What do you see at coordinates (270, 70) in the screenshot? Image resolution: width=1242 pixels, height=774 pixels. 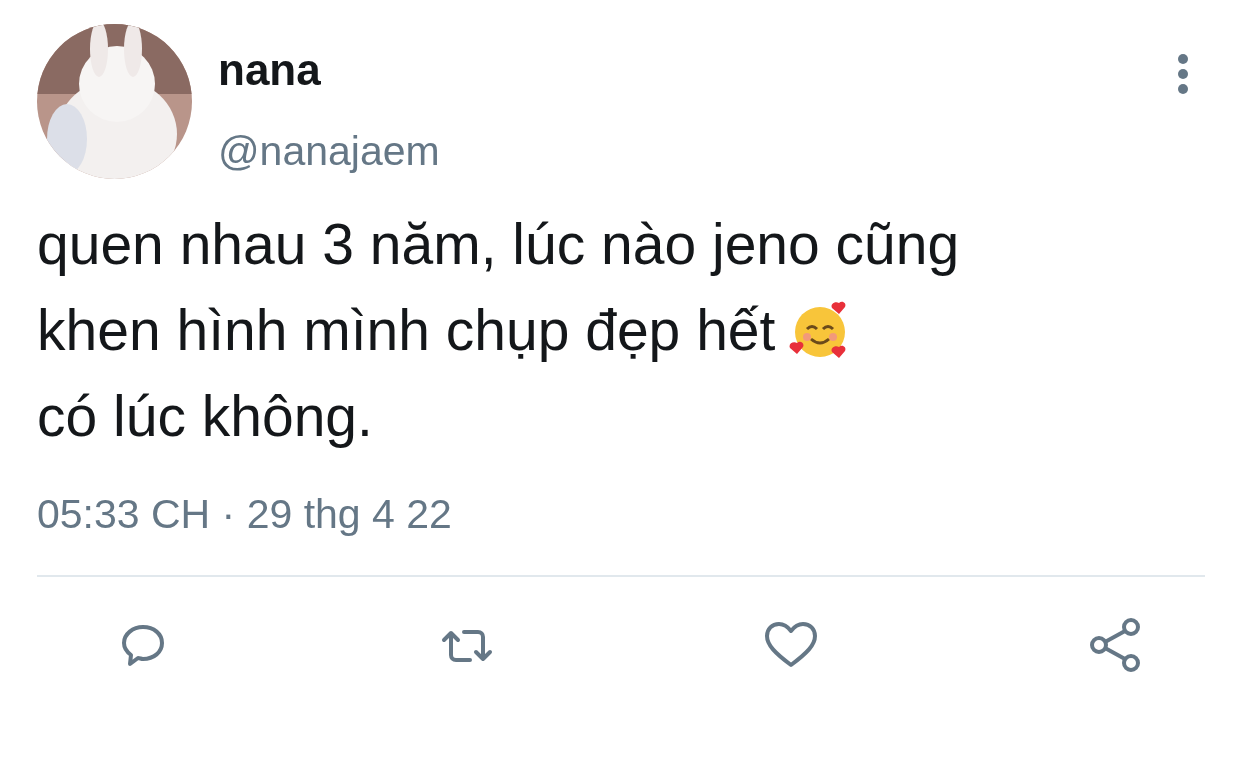 I see `user-name: nana` at bounding box center [270, 70].